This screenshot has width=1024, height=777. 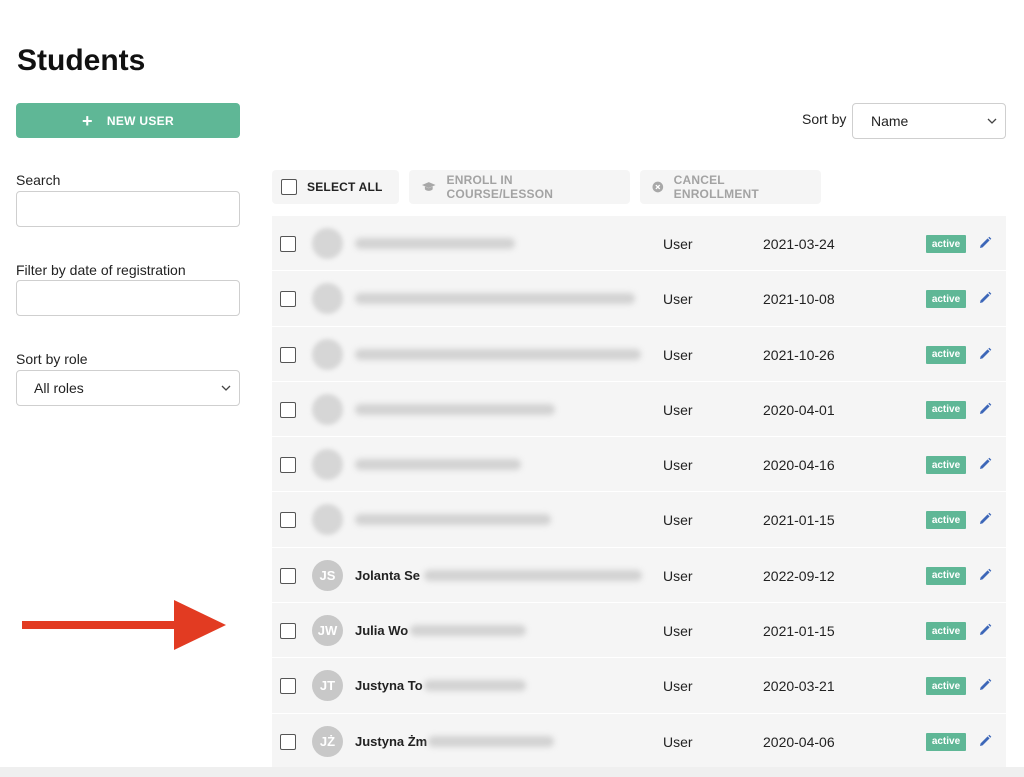 I want to click on chevron-down-icon, so click(x=992, y=121).